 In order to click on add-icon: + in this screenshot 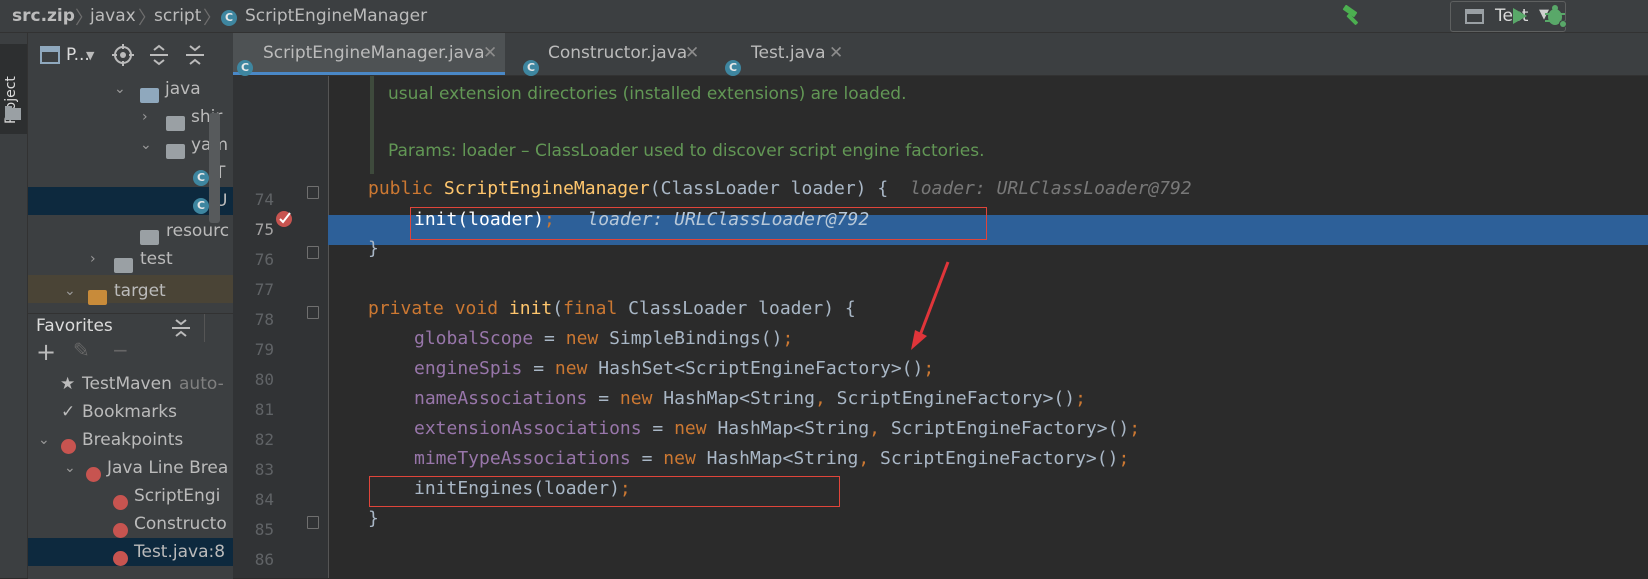, I will do `click(46, 352)`.